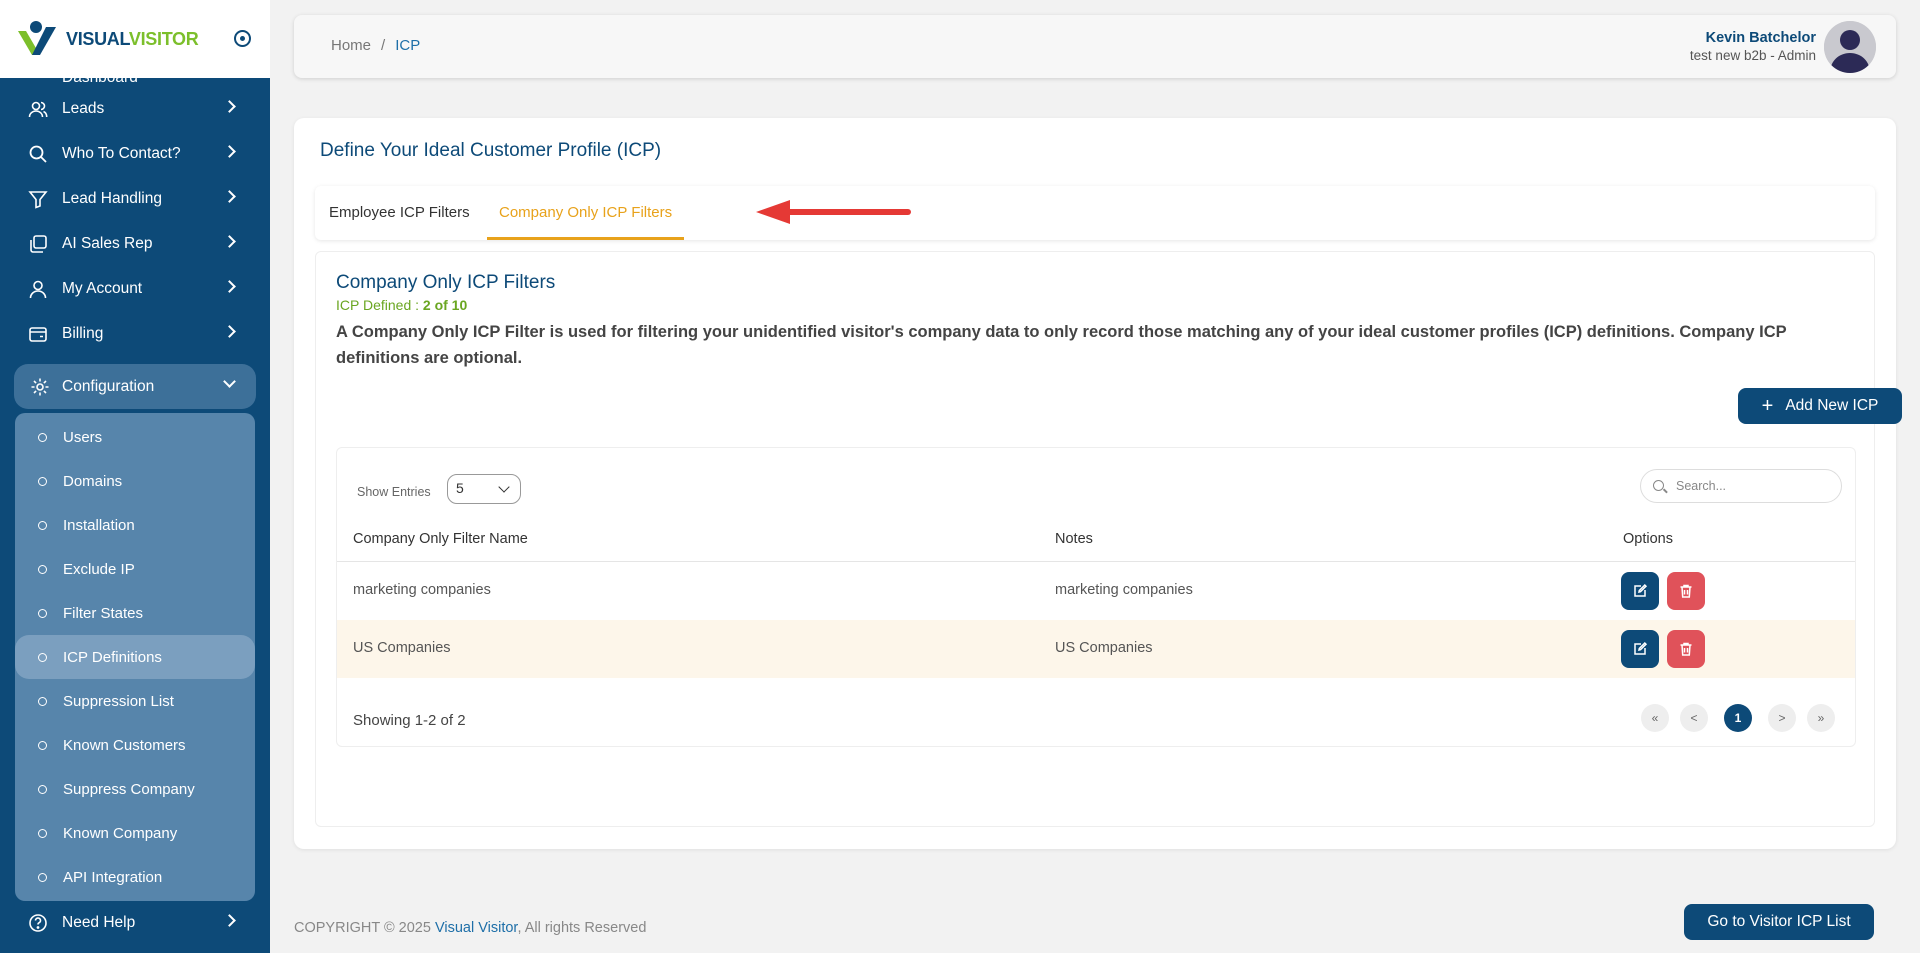  I want to click on sidebar-subitem-filter-states: Filter States, so click(135, 613).